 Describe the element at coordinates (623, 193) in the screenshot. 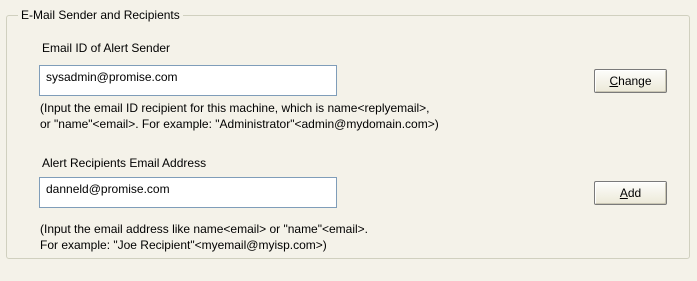

I see `add-button-mnemonic: A` at that location.